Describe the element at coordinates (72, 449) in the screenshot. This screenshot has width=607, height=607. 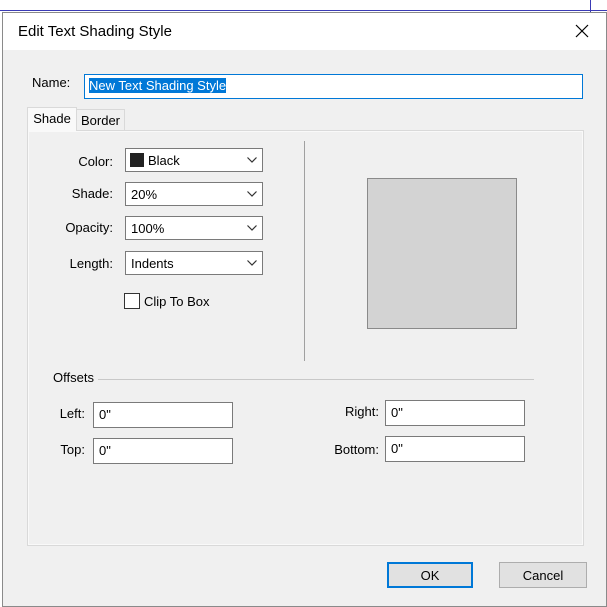
I see `top-offset-label: Top:` at that location.